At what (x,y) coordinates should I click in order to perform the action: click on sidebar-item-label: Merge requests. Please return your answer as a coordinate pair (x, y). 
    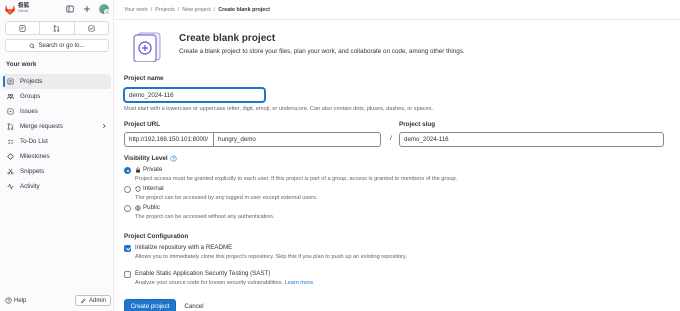
    Looking at the image, I should click on (41, 126).